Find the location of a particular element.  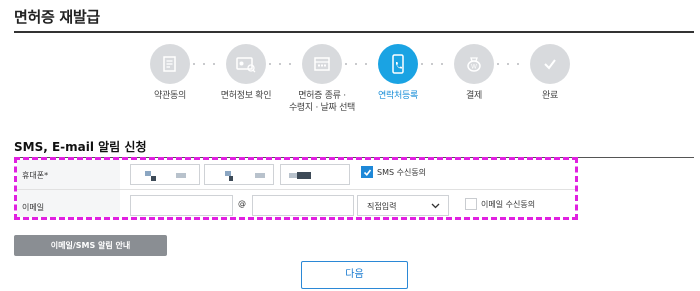

step-label: 완료 is located at coordinates (550, 96).